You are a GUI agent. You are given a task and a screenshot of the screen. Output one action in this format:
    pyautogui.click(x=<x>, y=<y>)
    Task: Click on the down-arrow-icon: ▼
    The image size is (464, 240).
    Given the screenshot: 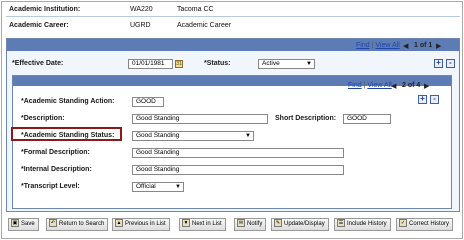 What is the action you would take?
    pyautogui.click(x=186, y=223)
    